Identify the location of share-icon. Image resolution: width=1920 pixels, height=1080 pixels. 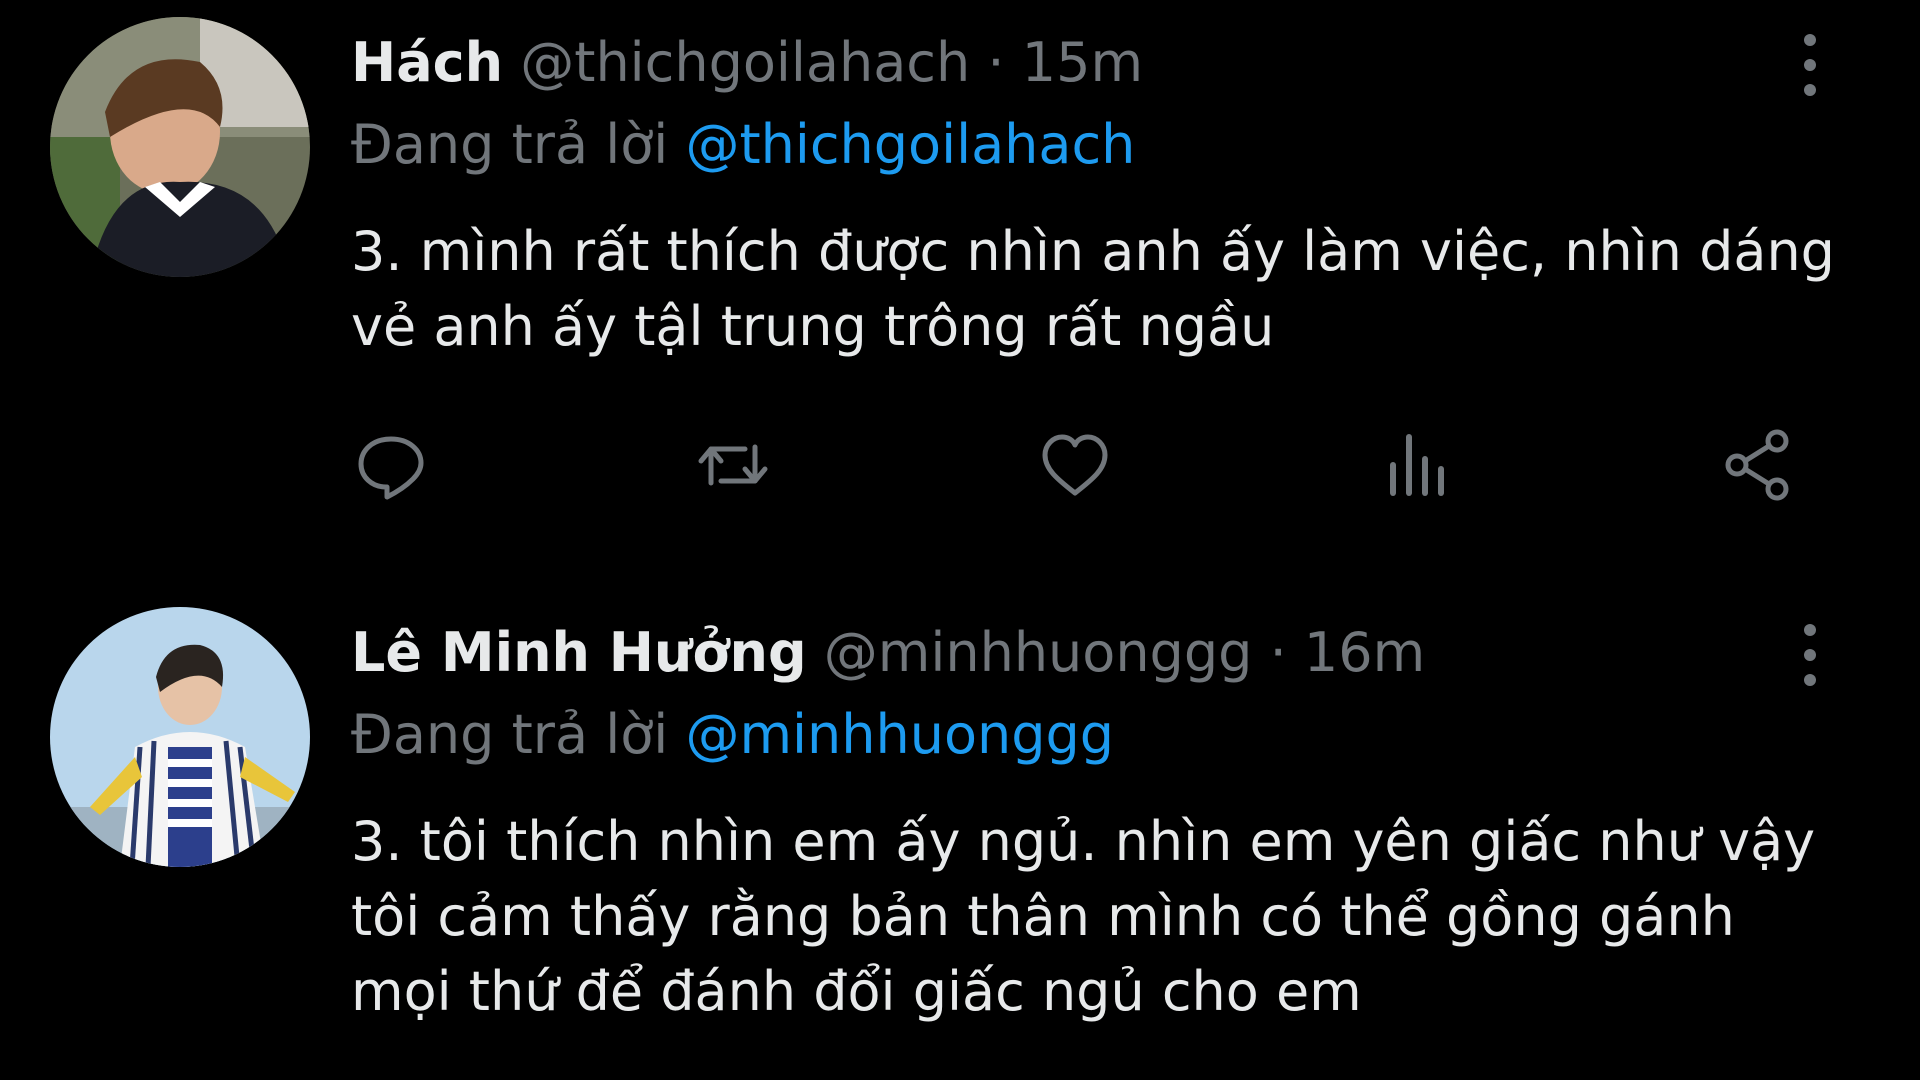
(1757, 465).